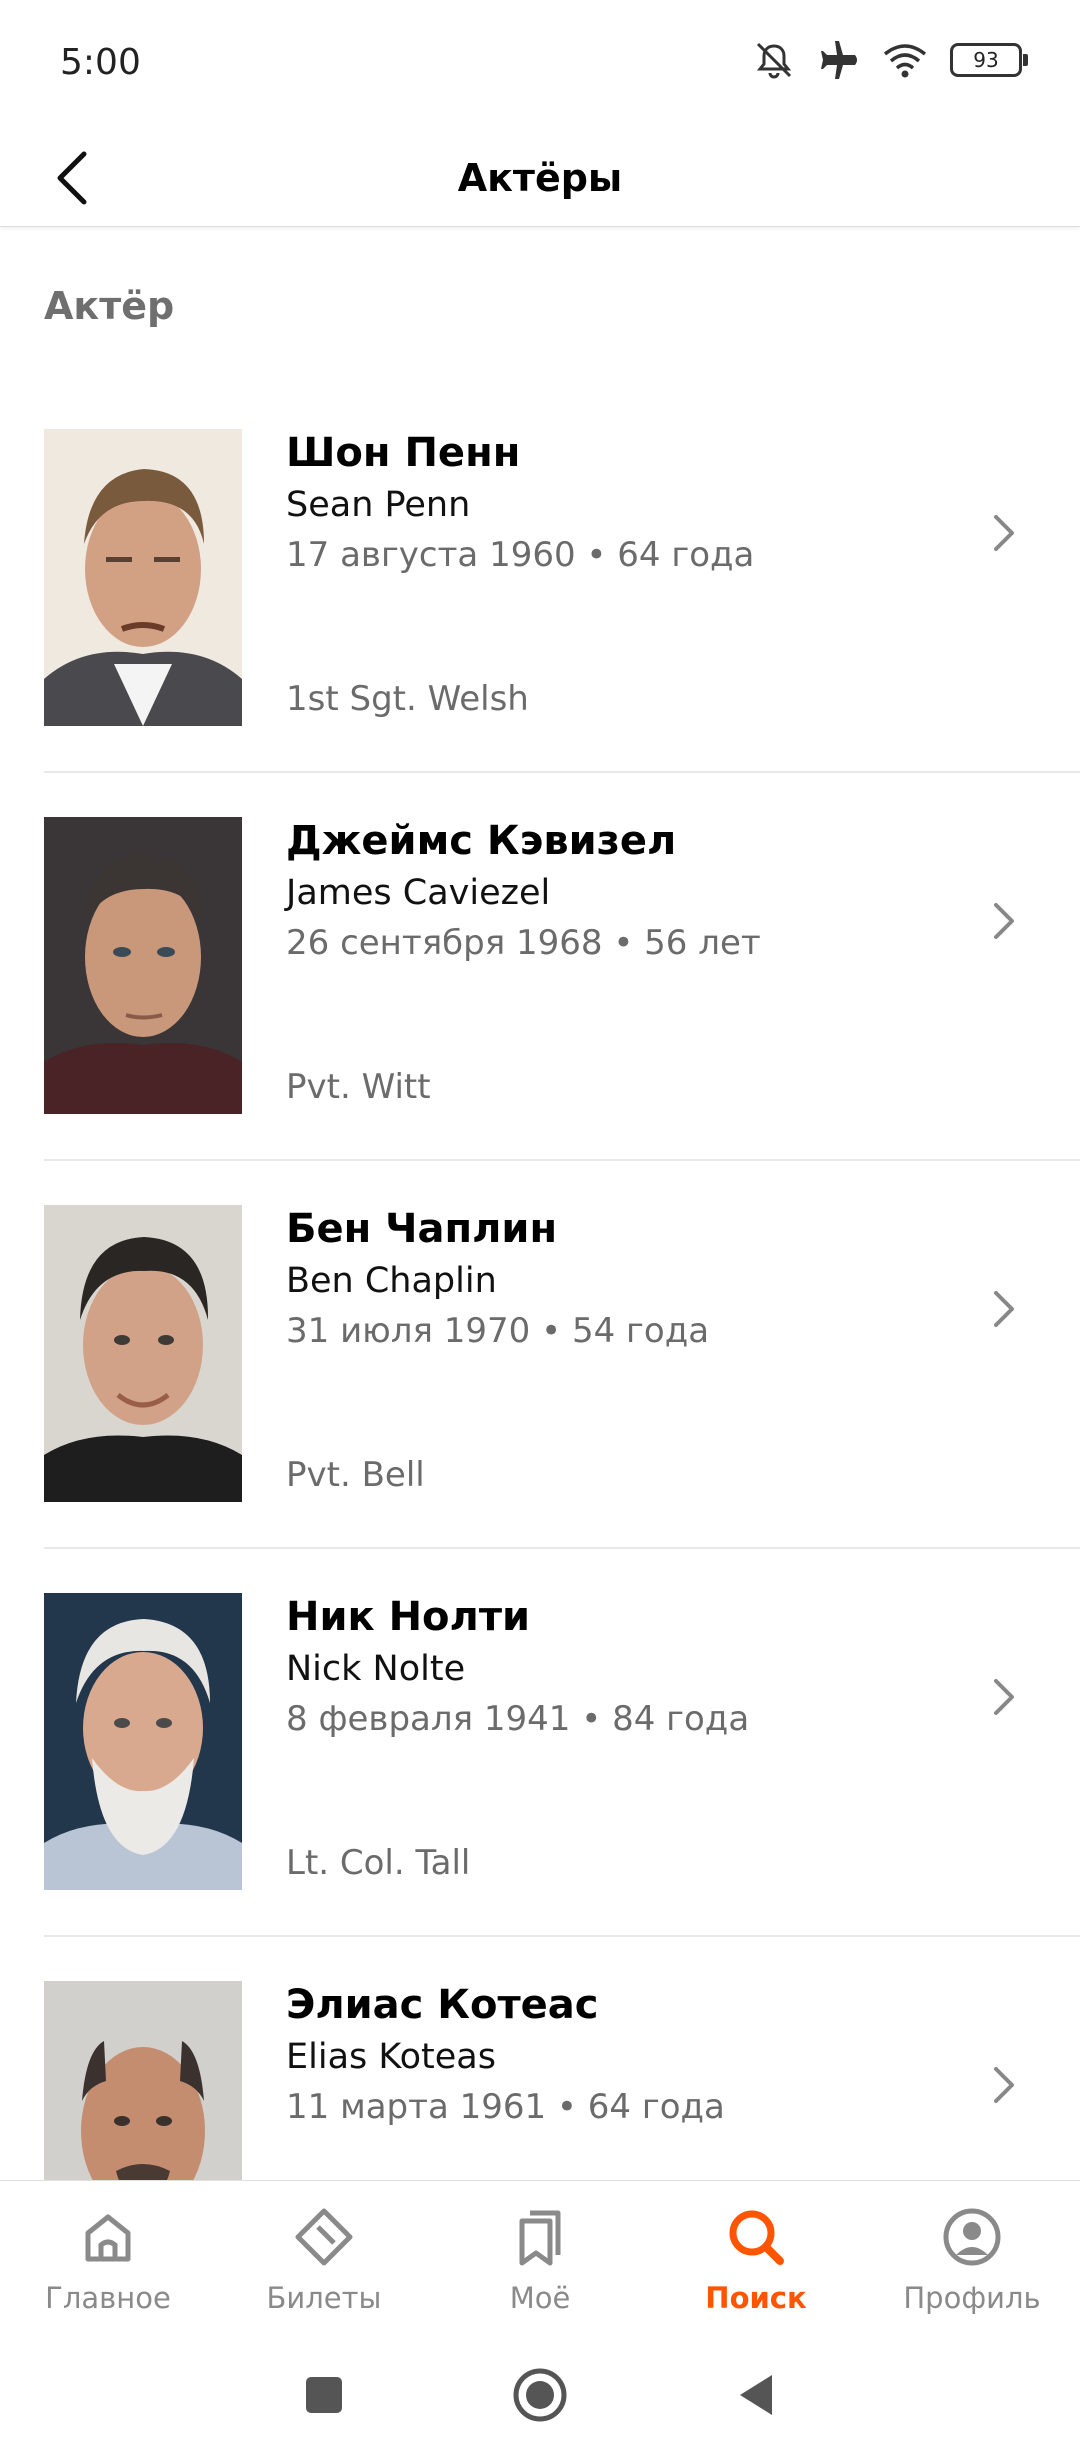 This screenshot has width=1080, height=2460. I want to click on mute-icon, so click(774, 60).